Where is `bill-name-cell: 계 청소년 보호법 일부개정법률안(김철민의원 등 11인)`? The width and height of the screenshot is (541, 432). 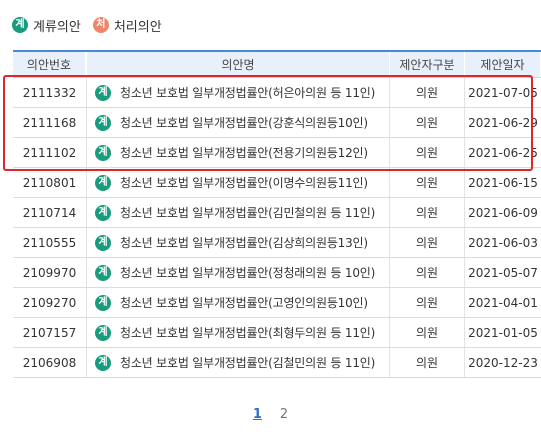
bill-name-cell: 계 청소년 보호법 일부개정법률안(김철민의원 등 11인) is located at coordinates (238, 362).